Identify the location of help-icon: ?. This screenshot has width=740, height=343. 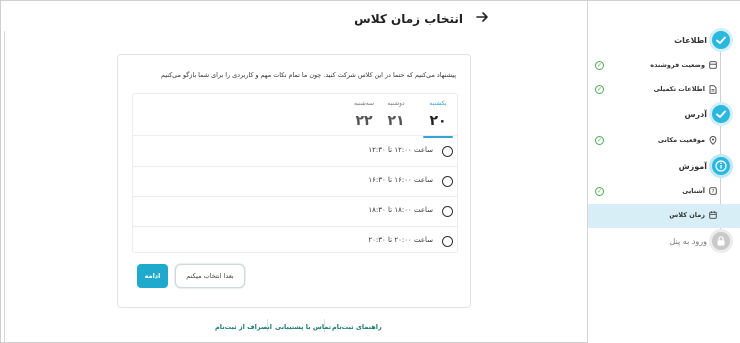
(713, 192).